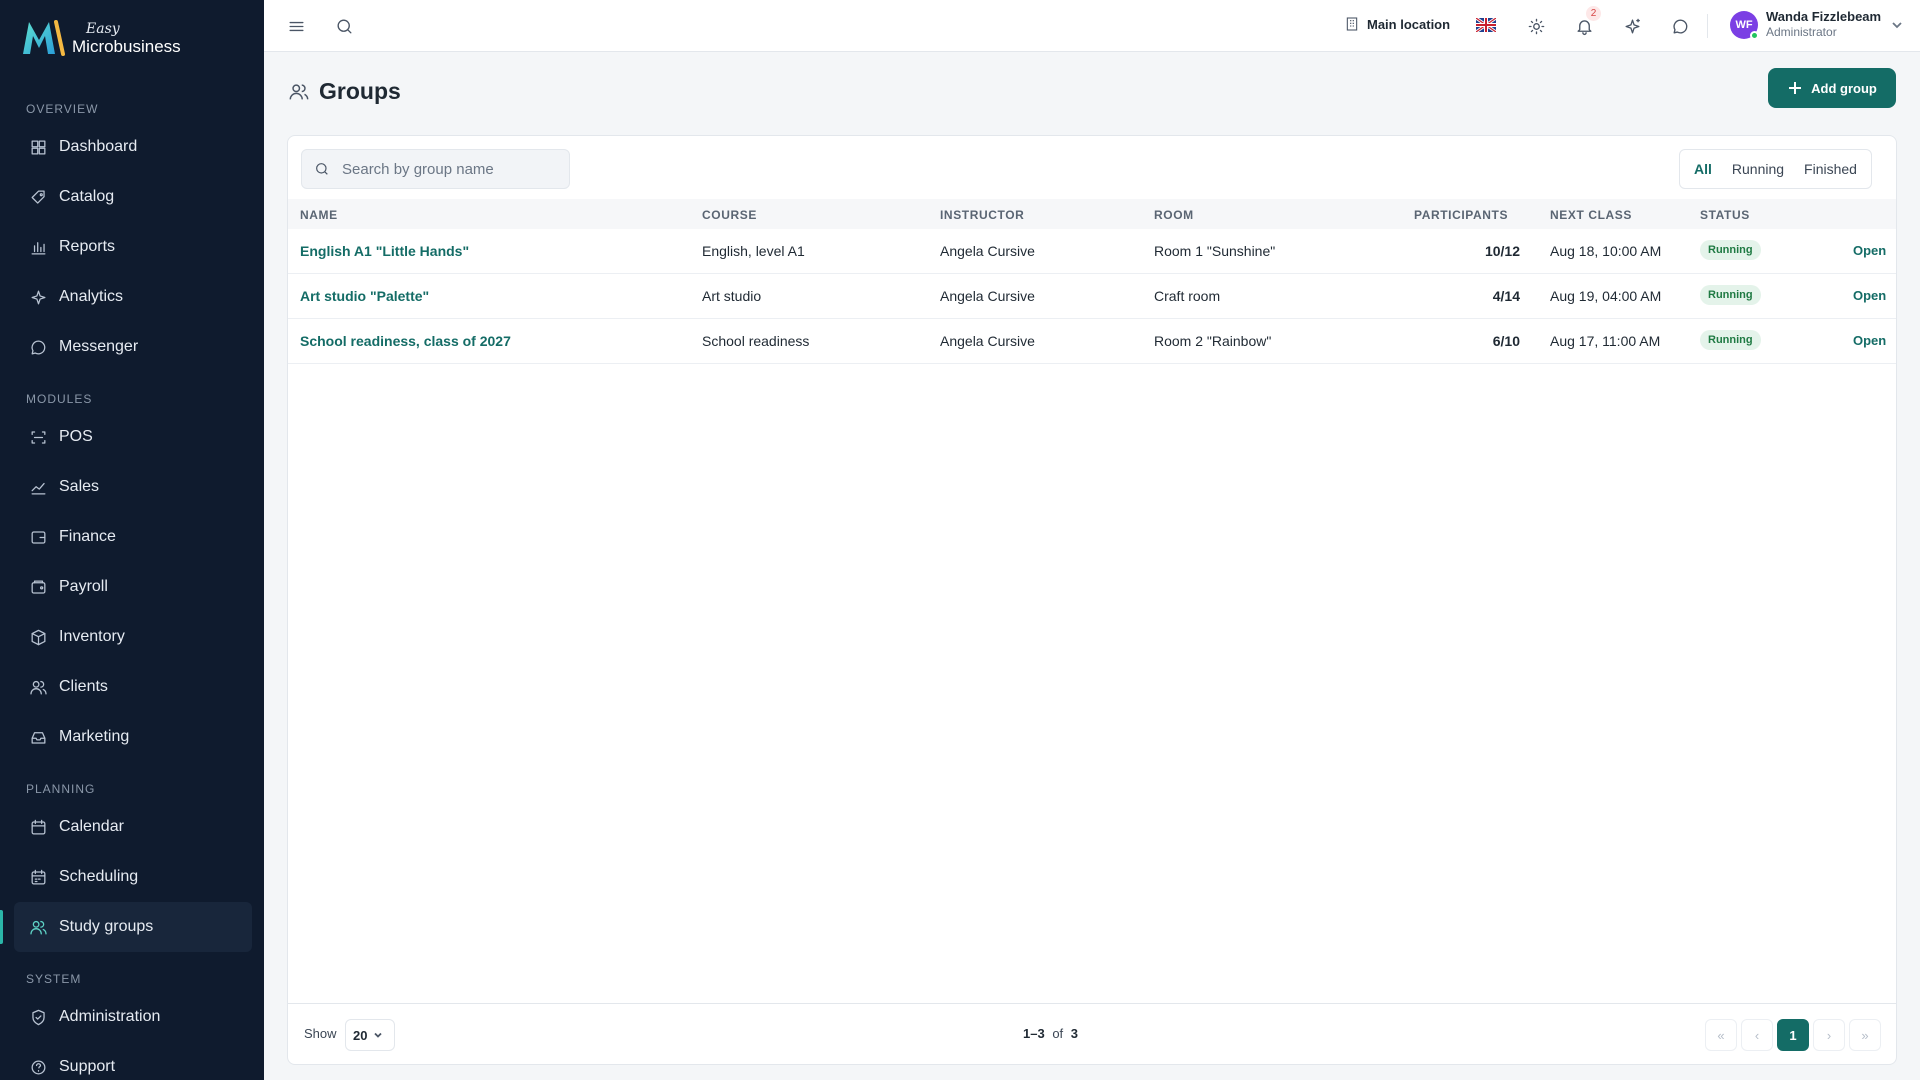 The image size is (1920, 1080). What do you see at coordinates (1034, 1033) in the screenshot?
I see `range-value: 1–3` at bounding box center [1034, 1033].